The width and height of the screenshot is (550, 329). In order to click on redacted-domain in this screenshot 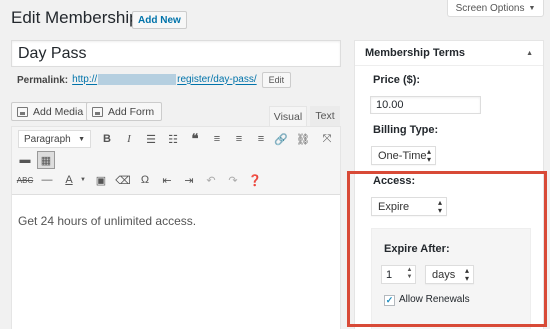, I will do `click(137, 80)`.